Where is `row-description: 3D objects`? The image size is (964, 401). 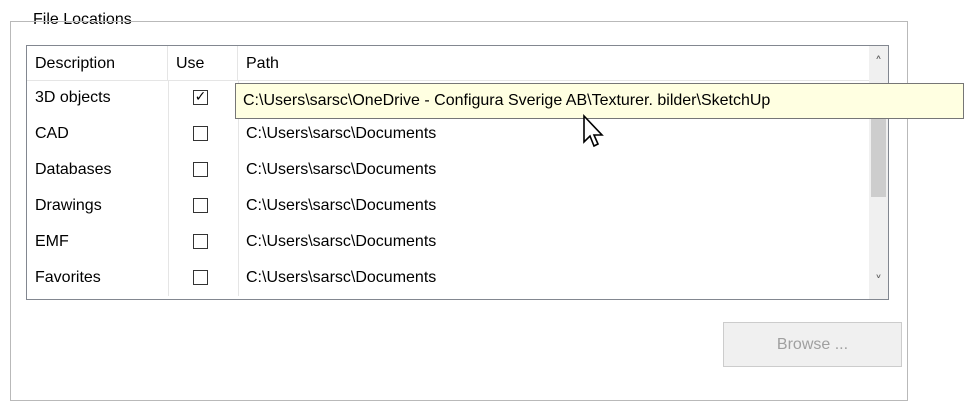 row-description: 3D objects is located at coordinates (73, 97).